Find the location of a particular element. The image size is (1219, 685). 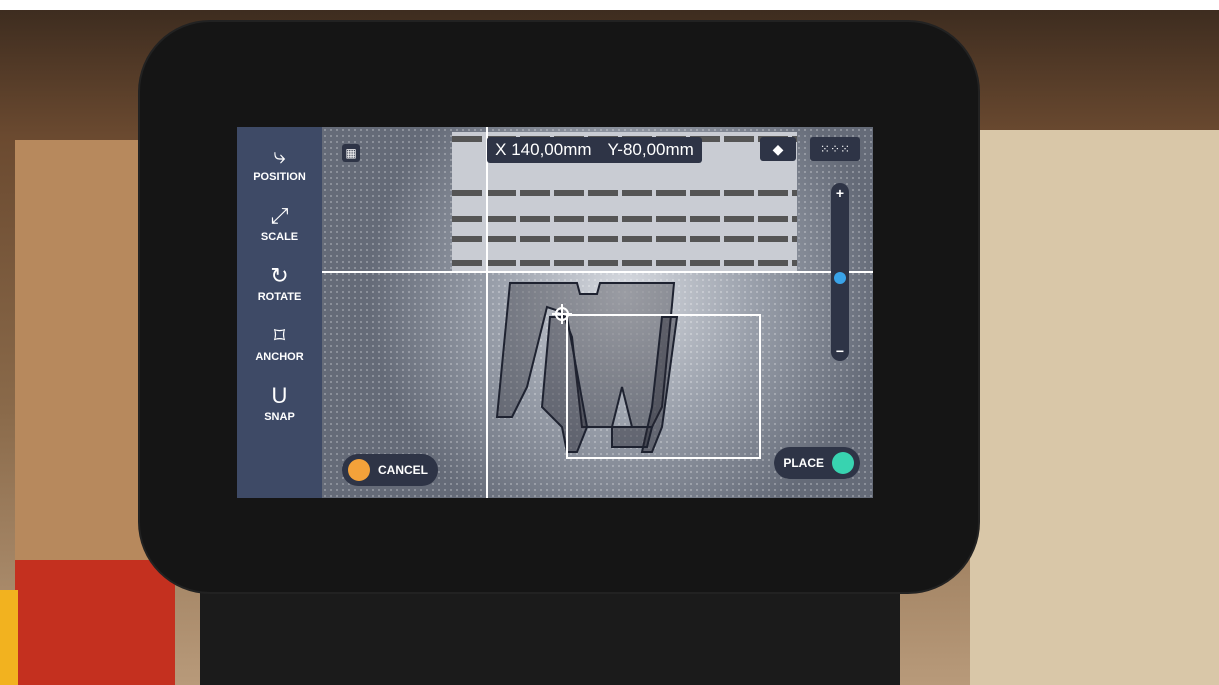

grid-toggle-button: ▦ is located at coordinates (351, 153).